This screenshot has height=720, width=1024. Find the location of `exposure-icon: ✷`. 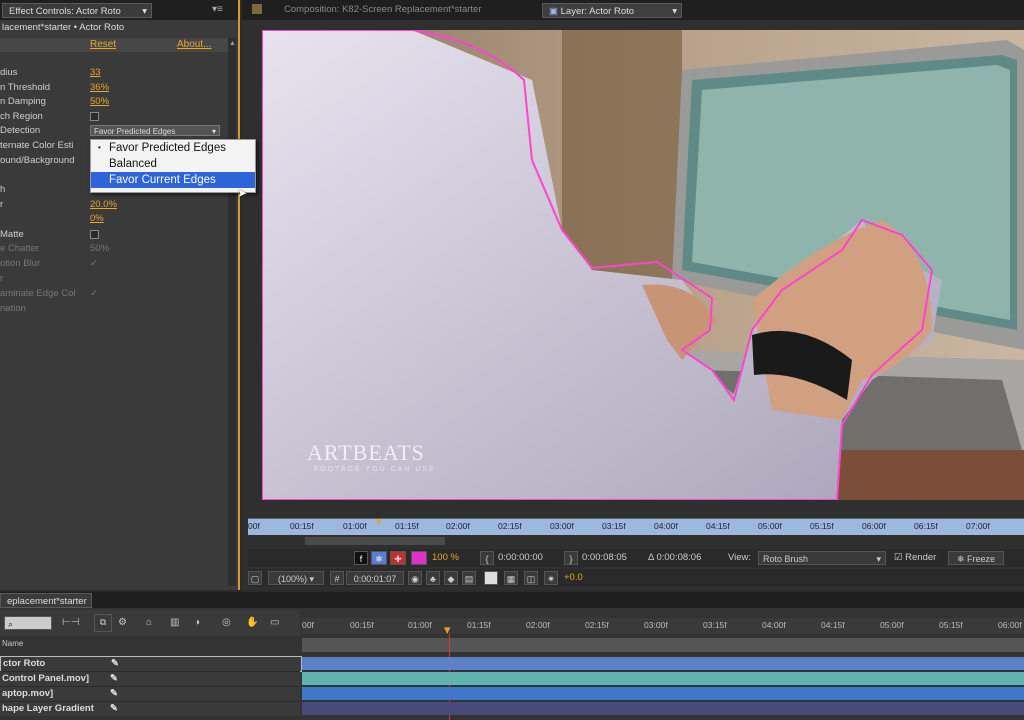

exposure-icon: ✷ is located at coordinates (551, 578).